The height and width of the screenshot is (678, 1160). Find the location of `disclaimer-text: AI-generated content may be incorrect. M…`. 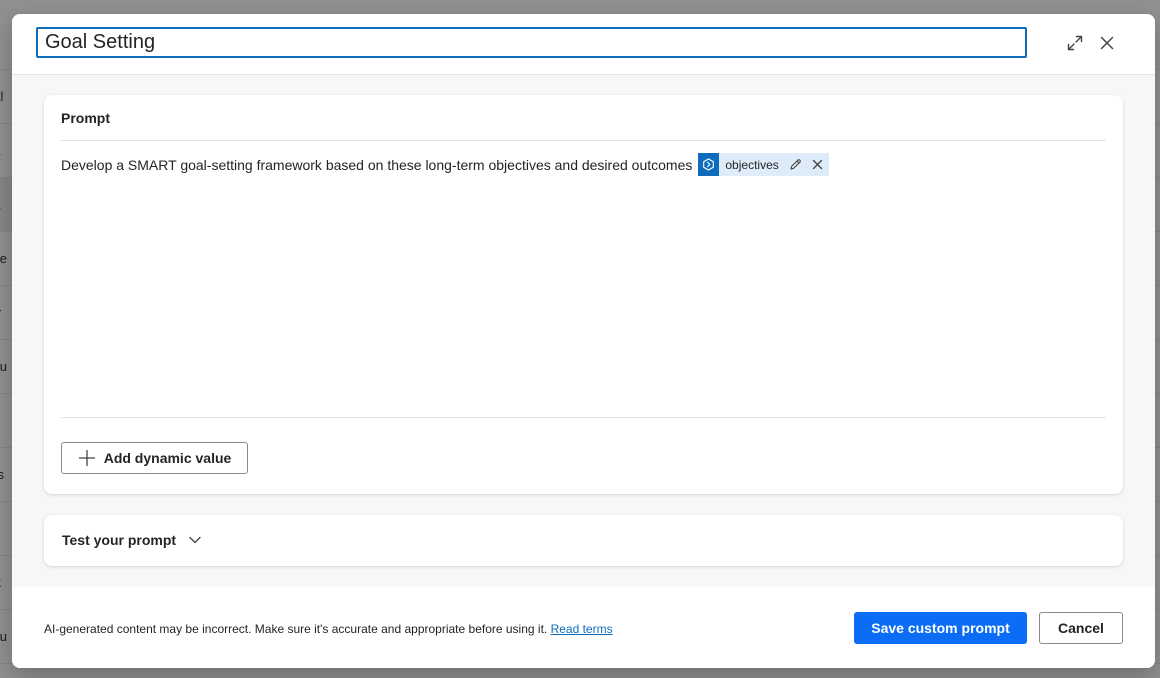

disclaimer-text: AI-generated content may be incorrect. M… is located at coordinates (296, 629).